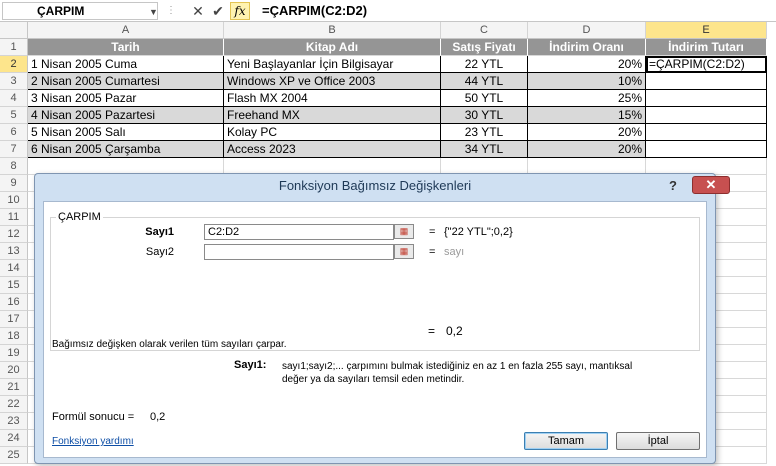 The image size is (776, 466). What do you see at coordinates (14, 149) in the screenshot?
I see `row-header: 7` at bounding box center [14, 149].